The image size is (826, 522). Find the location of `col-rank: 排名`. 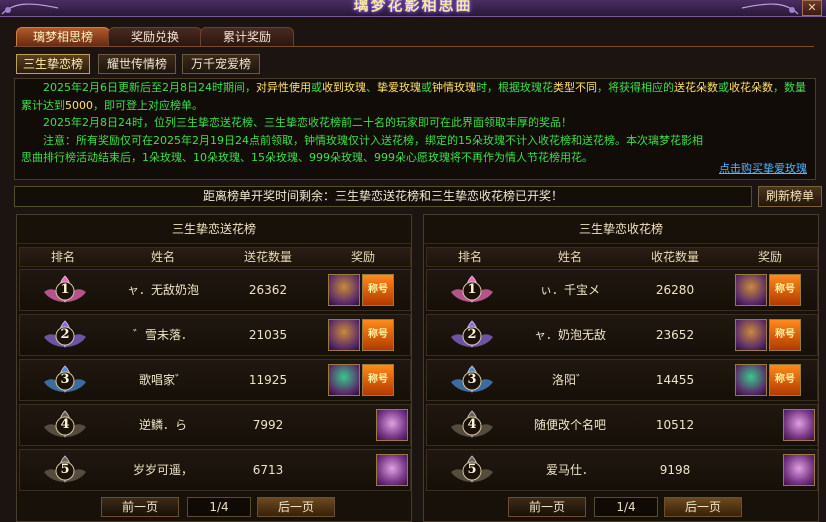

col-rank: 排名 is located at coordinates (62, 257).